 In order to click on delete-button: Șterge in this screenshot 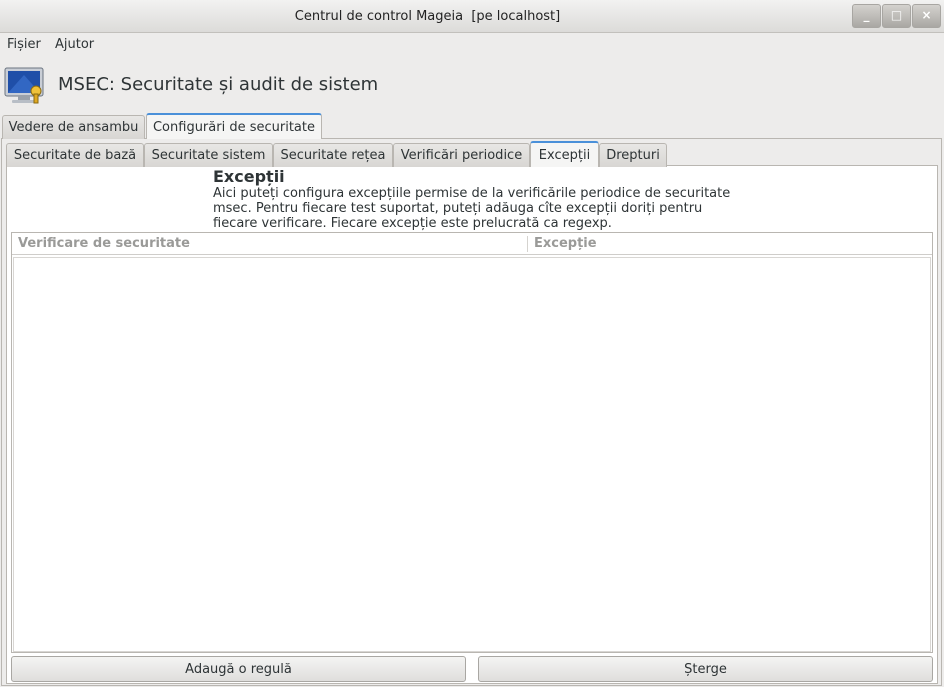, I will do `click(705, 669)`.